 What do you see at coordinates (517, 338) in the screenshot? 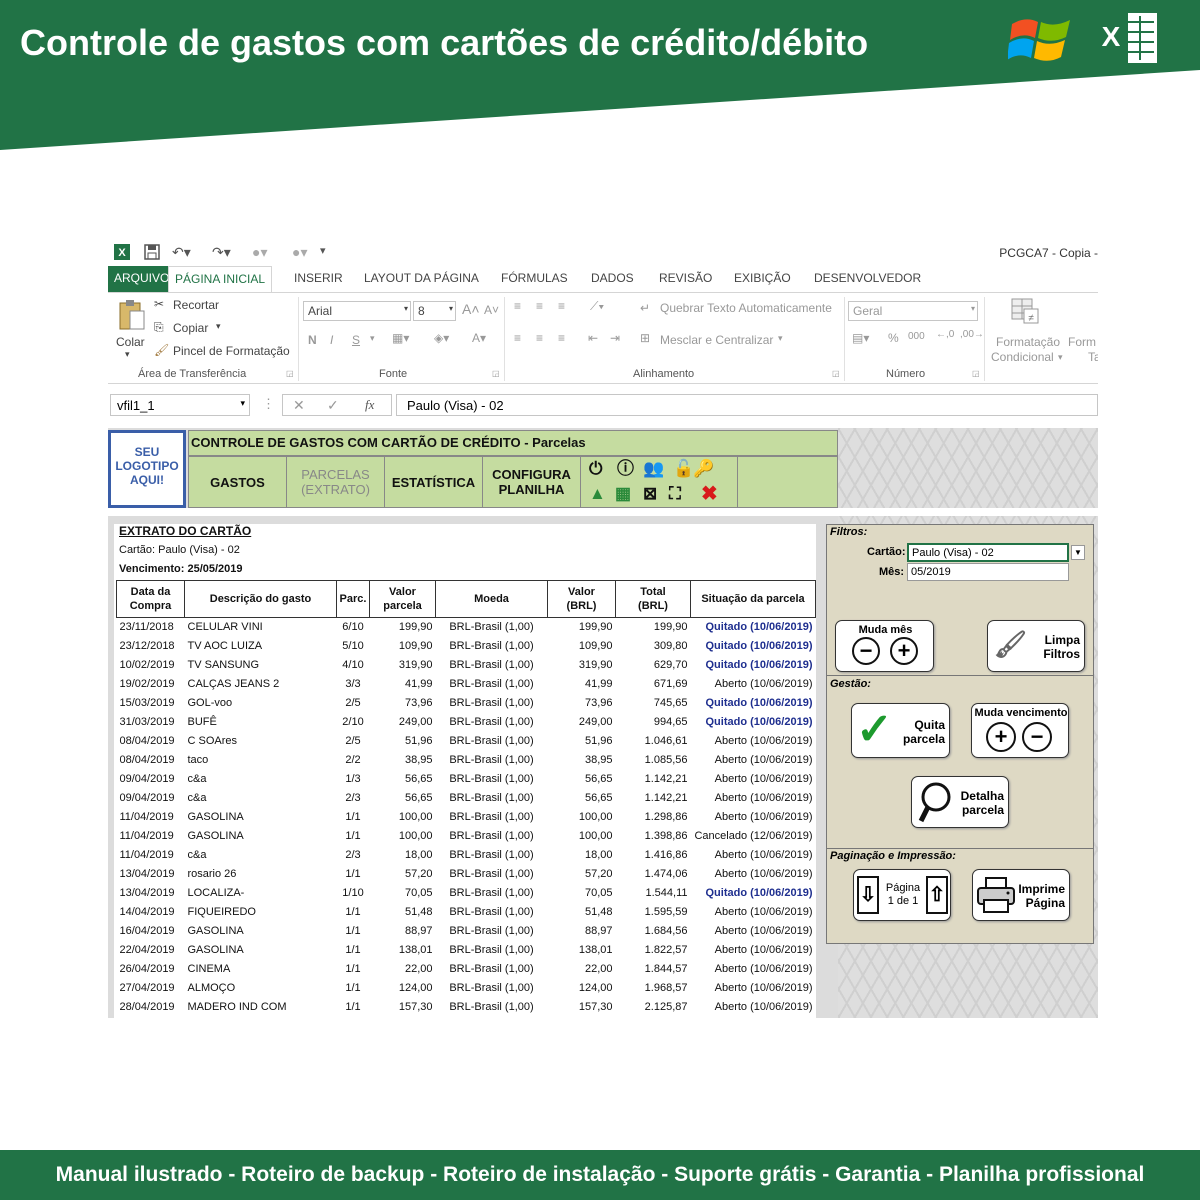
I see `align-left-icon: ≡` at bounding box center [517, 338].